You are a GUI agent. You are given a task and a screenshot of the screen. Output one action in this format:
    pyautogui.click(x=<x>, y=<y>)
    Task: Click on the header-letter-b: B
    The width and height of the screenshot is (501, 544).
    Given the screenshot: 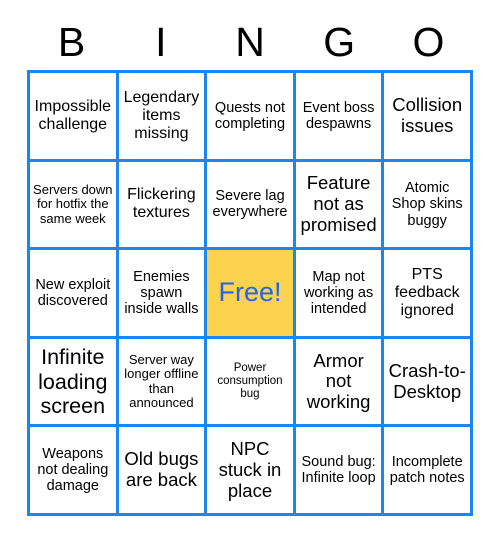 What is the action you would take?
    pyautogui.click(x=71, y=41)
    